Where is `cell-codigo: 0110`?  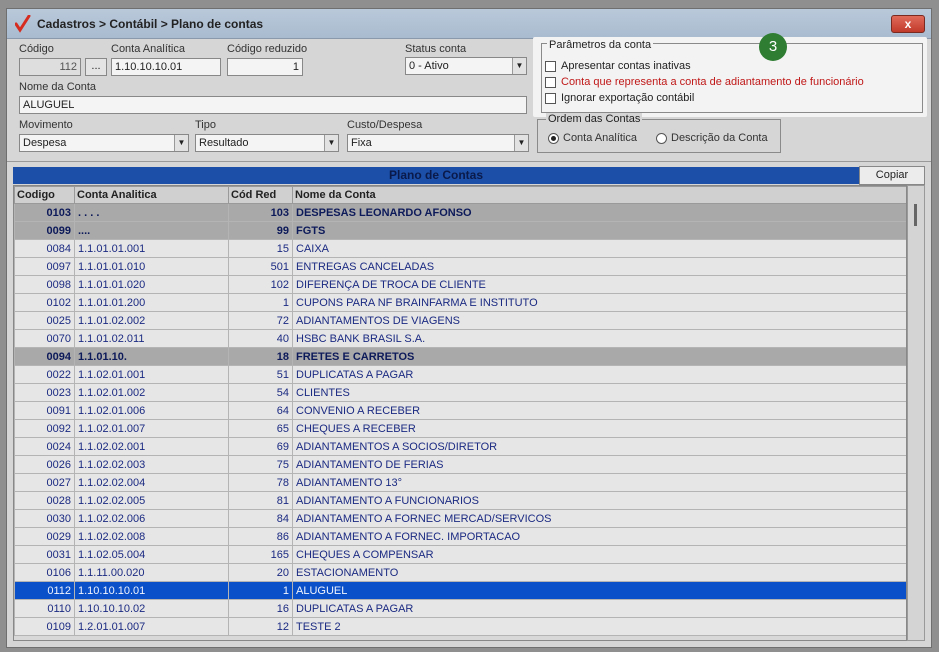 cell-codigo: 0110 is located at coordinates (44, 608).